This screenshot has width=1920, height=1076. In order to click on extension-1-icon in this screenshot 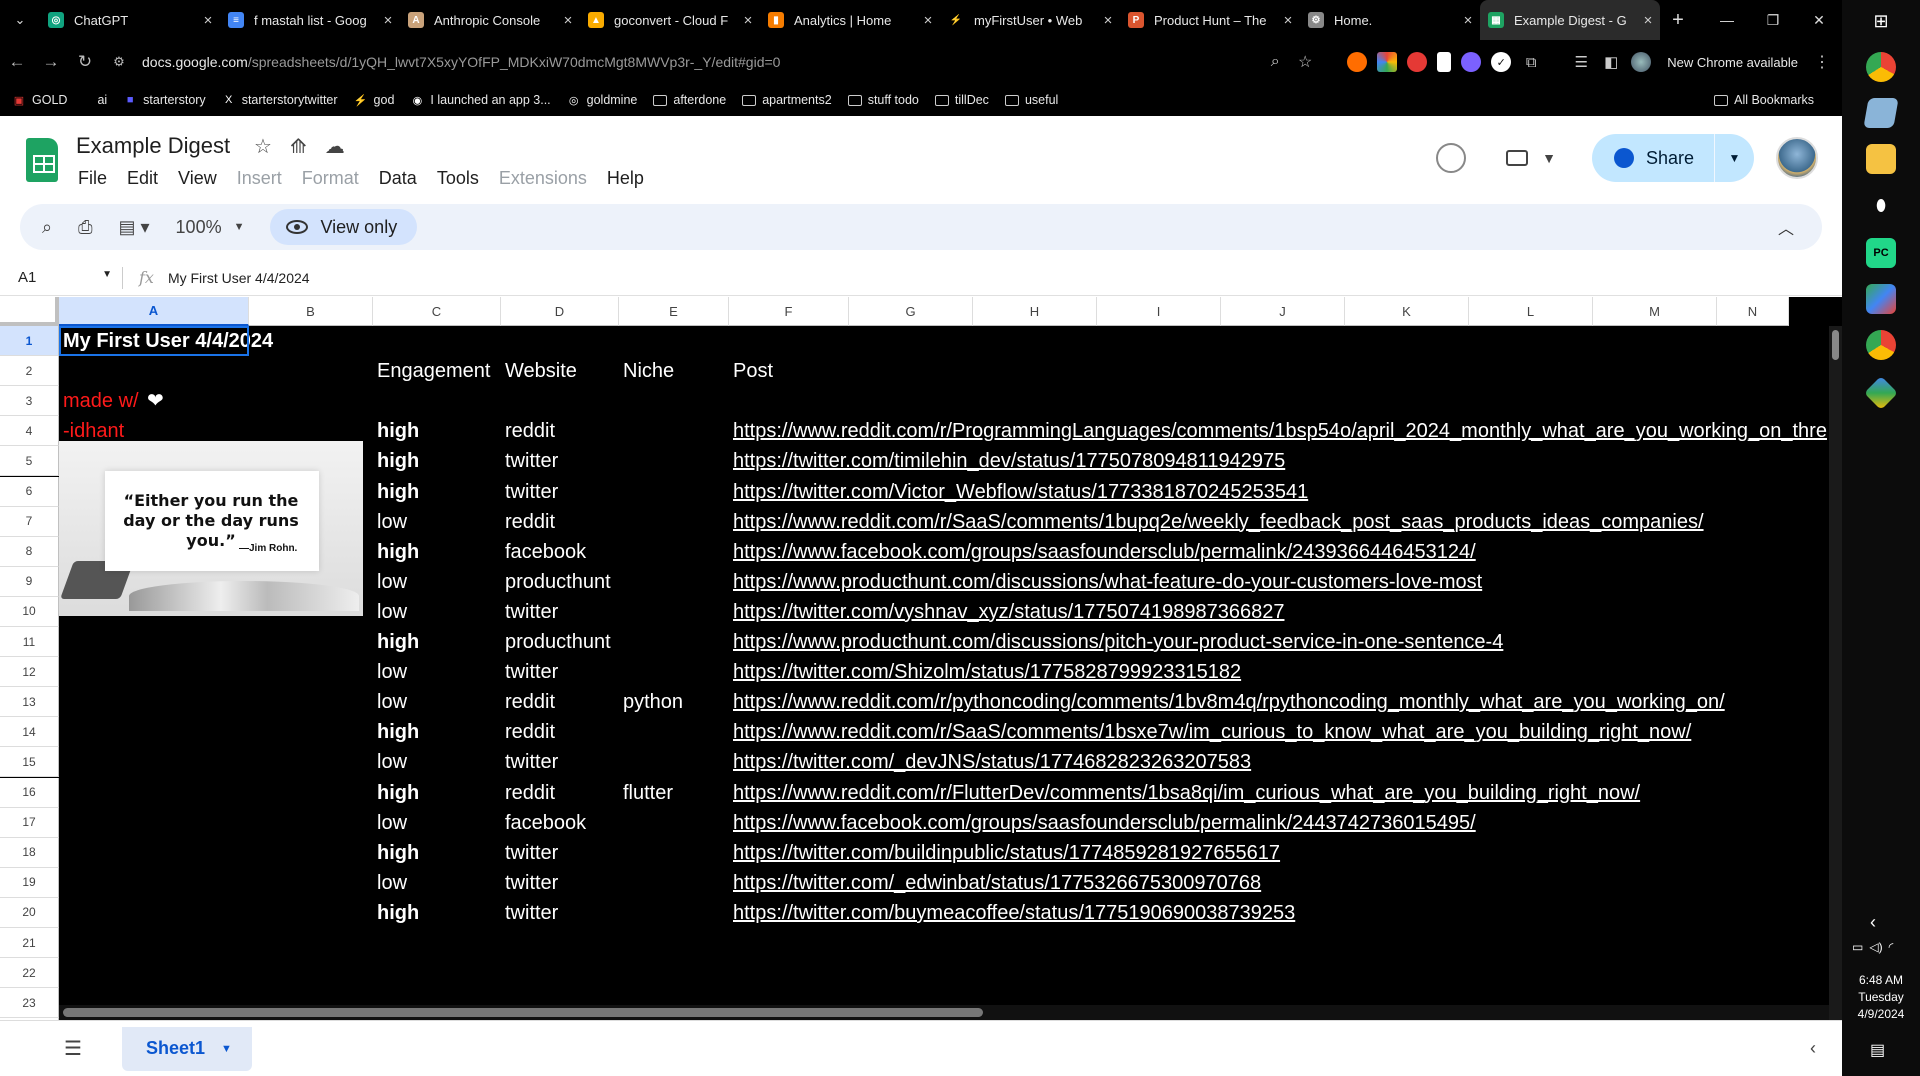, I will do `click(1357, 62)`.